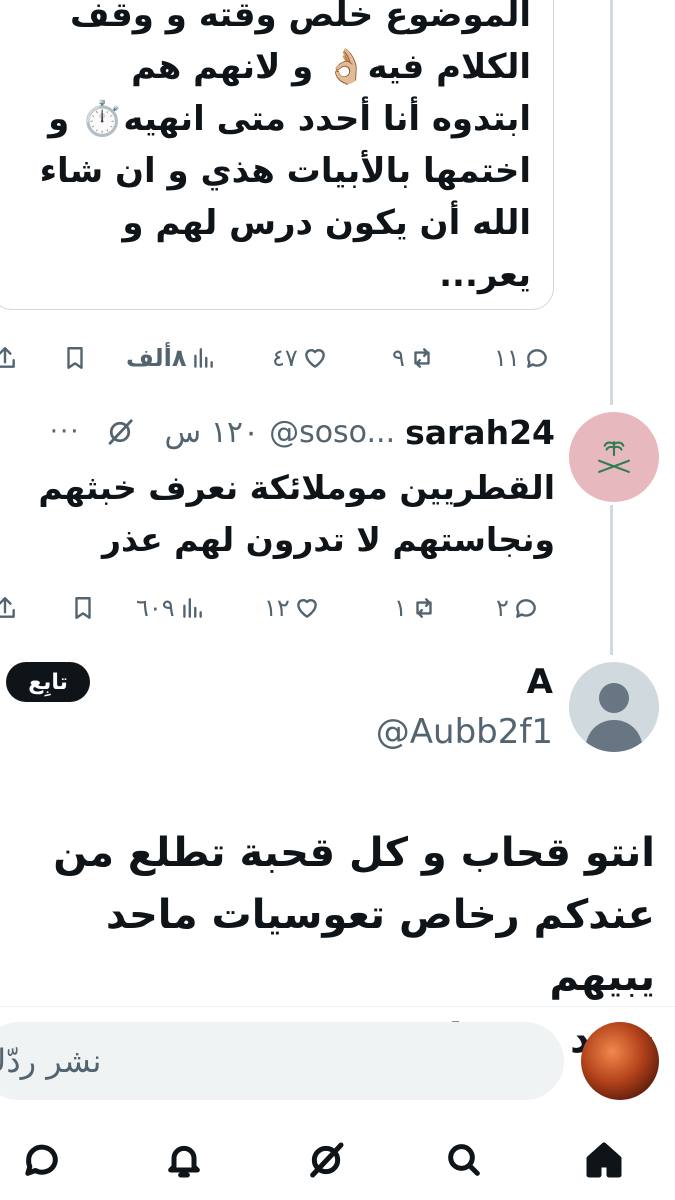 The width and height of the screenshot is (675, 1200). Describe the element at coordinates (277, 608) in the screenshot. I see `likes-count: ١٢` at that location.